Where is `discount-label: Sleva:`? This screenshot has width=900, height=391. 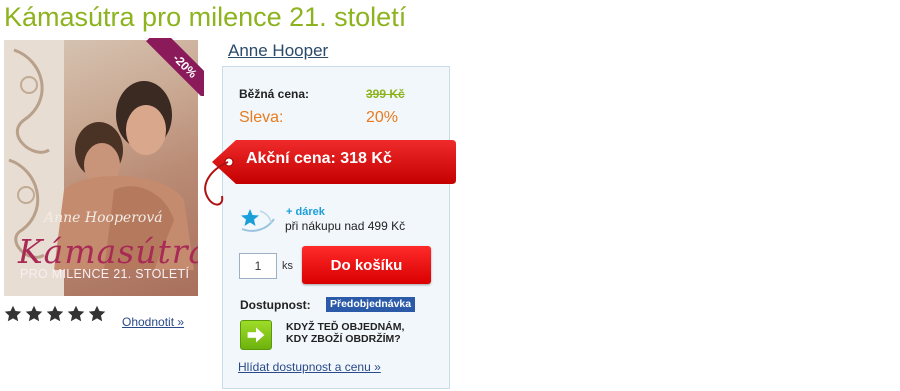 discount-label: Sleva: is located at coordinates (261, 117).